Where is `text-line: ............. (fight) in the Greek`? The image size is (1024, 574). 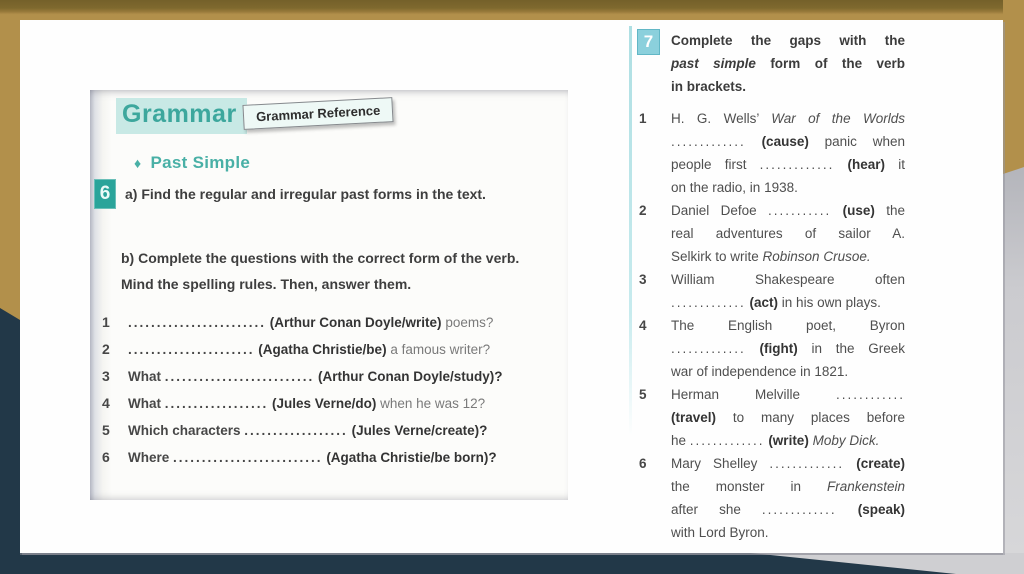 text-line: ............. (fight) in the Greek is located at coordinates (788, 348).